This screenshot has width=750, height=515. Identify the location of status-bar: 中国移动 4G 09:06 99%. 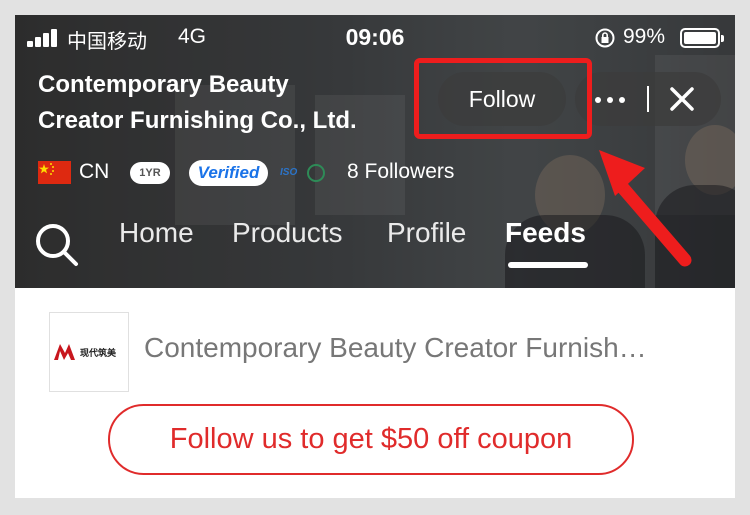
(375, 38).